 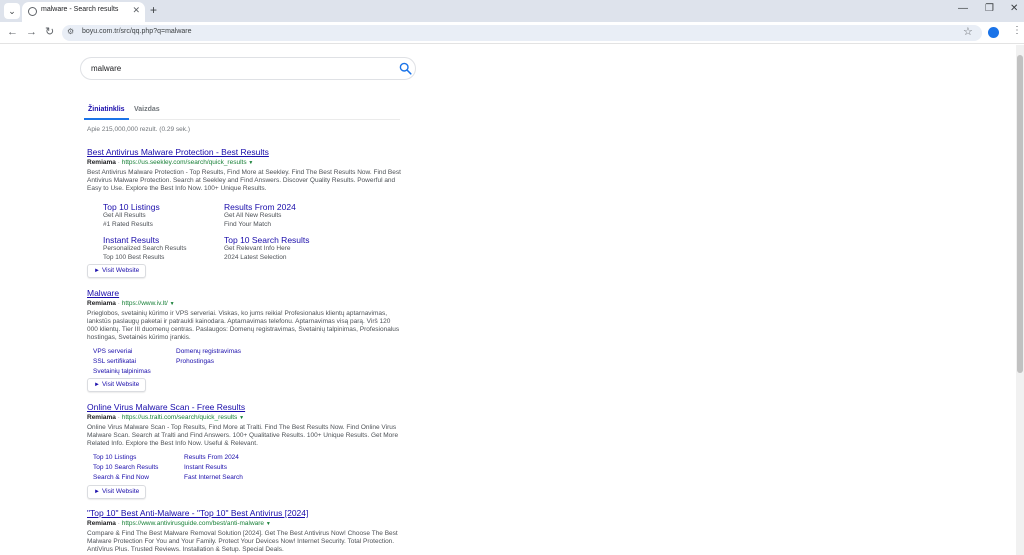 I want to click on sitelink-line: Get All New Results, so click(x=253, y=215).